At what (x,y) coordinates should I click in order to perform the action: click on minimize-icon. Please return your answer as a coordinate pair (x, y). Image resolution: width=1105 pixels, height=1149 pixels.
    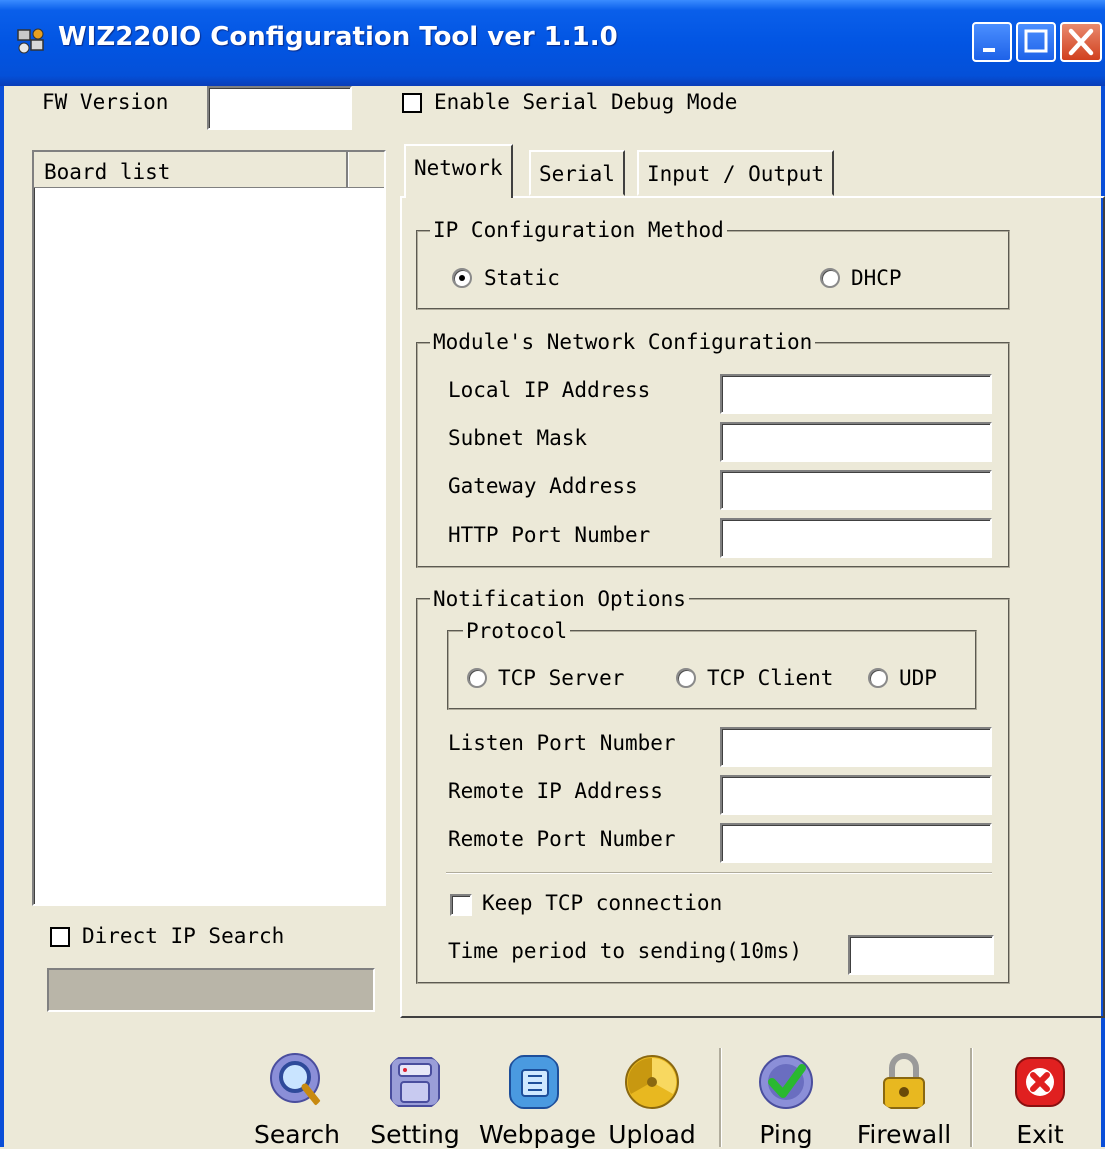
    Looking at the image, I should click on (989, 50).